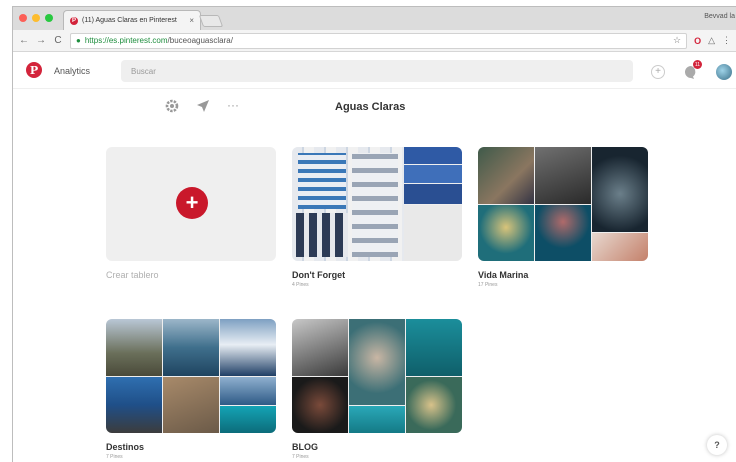  Describe the element at coordinates (233, 105) in the screenshot. I see `more-options-icon: ···` at that location.